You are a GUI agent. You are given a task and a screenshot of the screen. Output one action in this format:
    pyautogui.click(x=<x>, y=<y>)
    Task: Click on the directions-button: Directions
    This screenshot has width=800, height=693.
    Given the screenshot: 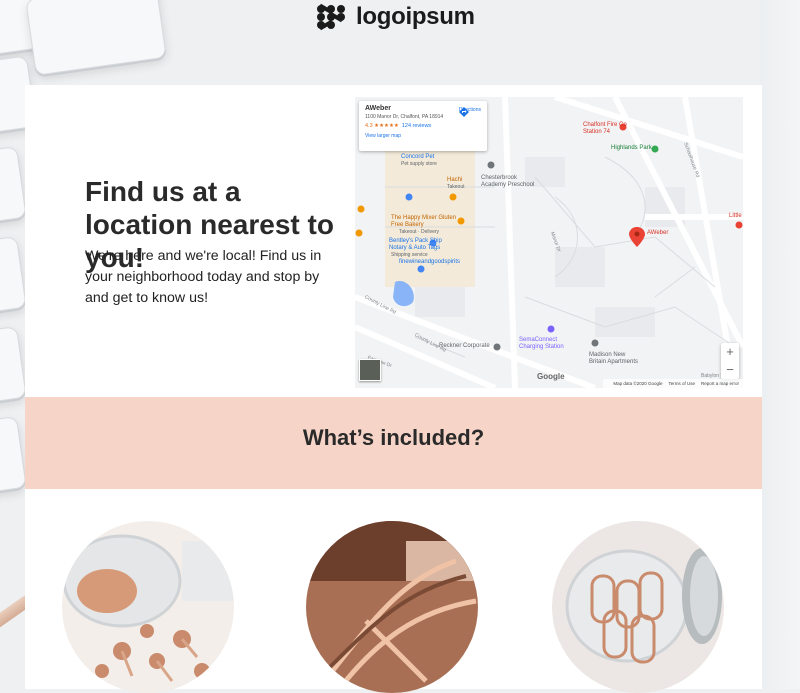 What is the action you would take?
    pyautogui.click(x=469, y=112)
    